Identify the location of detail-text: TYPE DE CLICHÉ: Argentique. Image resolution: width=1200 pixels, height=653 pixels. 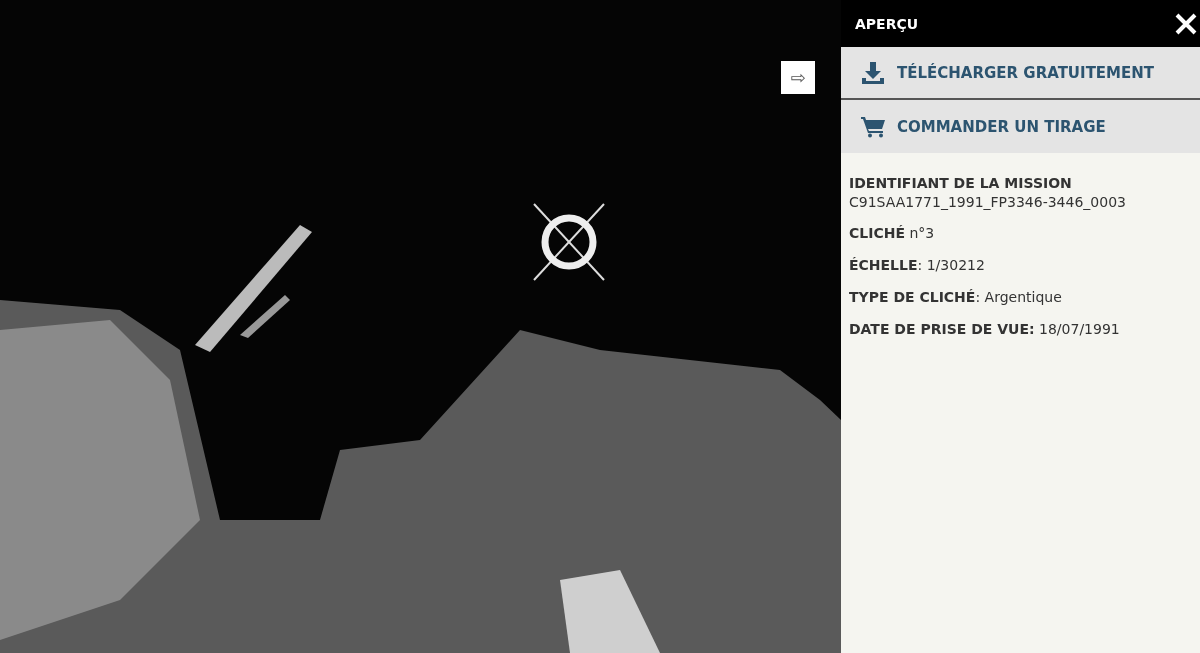
(956, 297).